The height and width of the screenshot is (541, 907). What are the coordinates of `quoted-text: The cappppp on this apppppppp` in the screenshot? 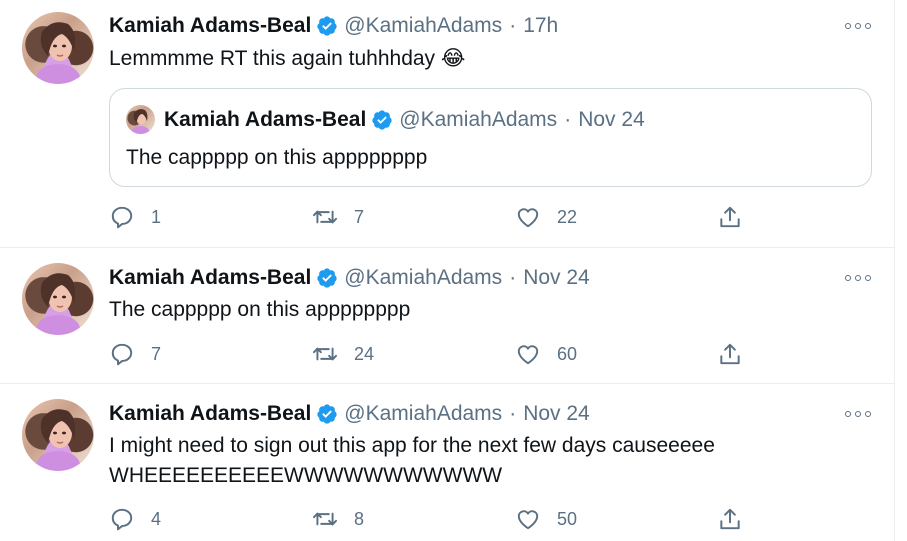 It's located at (277, 157).